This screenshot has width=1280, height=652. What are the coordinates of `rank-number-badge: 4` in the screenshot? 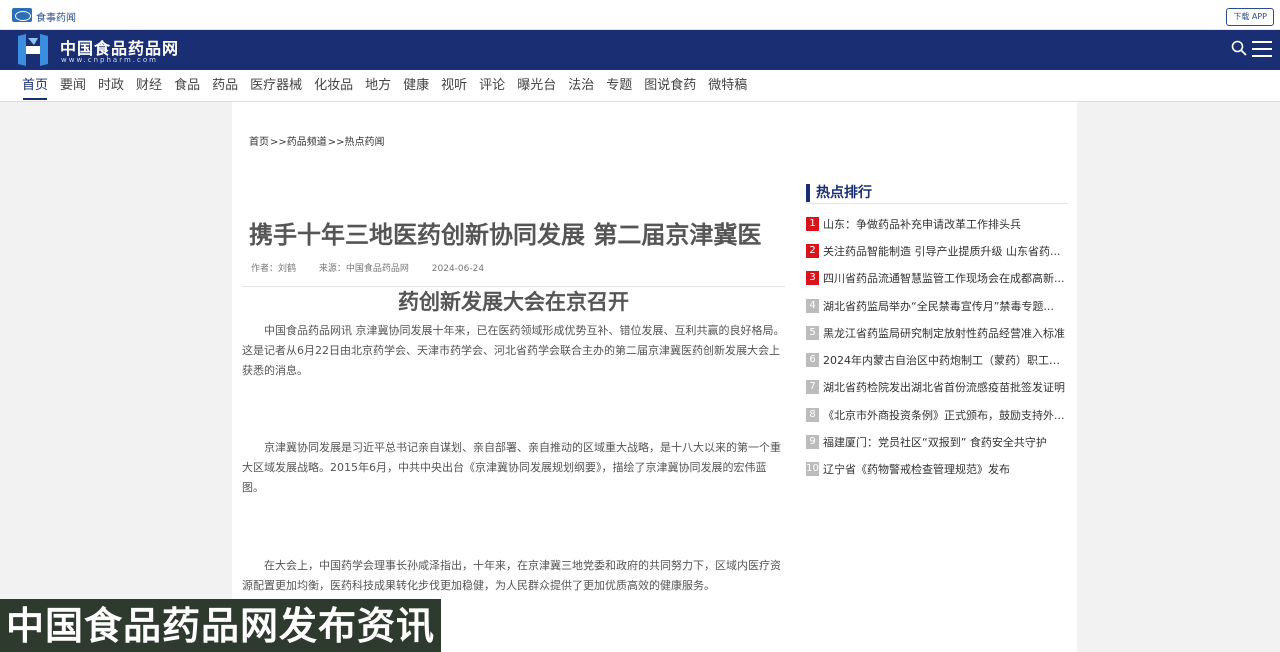 It's located at (812, 305).